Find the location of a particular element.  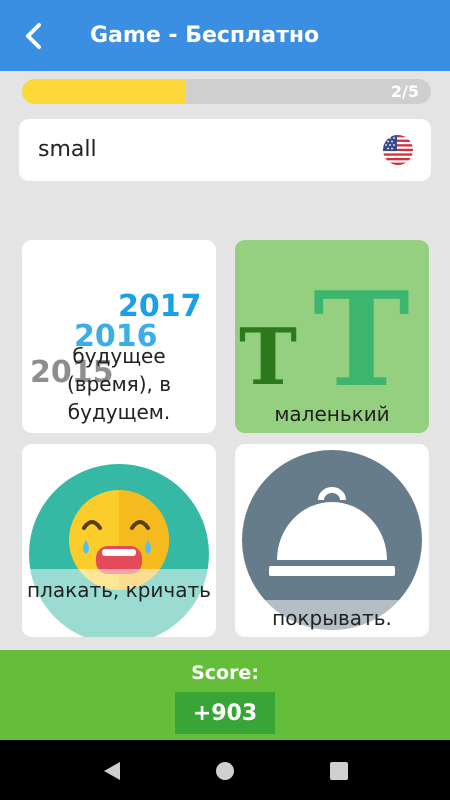

page-title: Game - Бесплатно is located at coordinates (205, 35).